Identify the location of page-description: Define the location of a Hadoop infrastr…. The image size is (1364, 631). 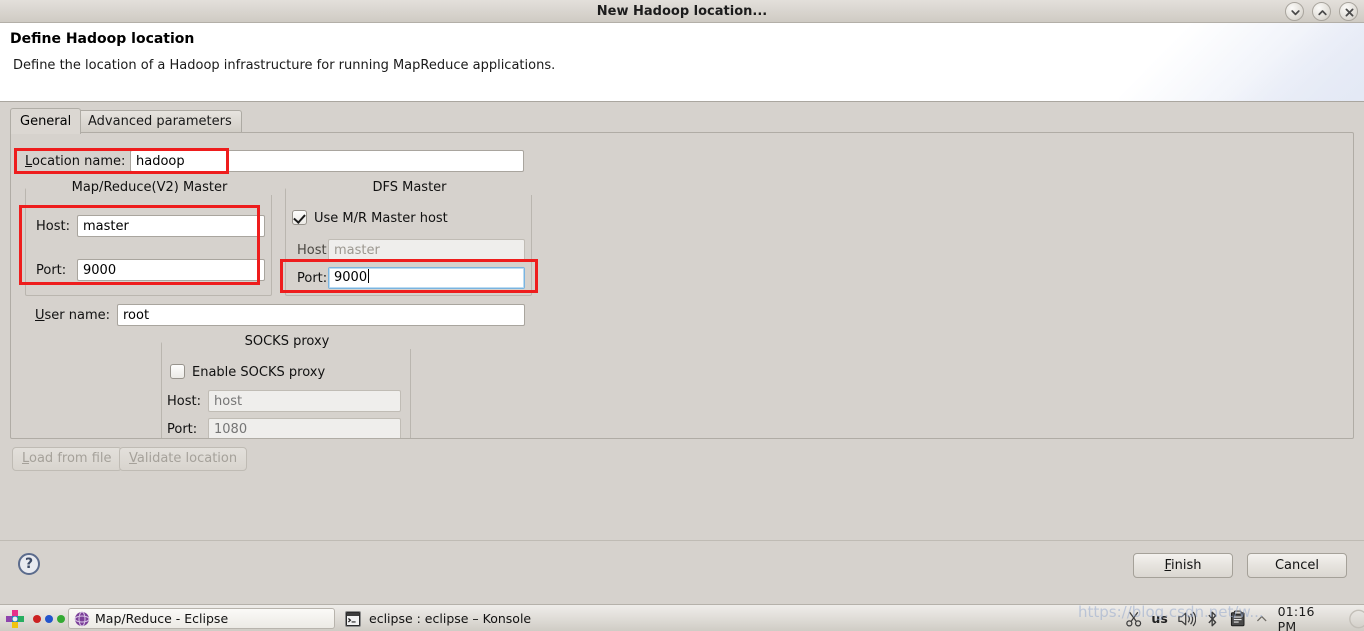
(284, 65).